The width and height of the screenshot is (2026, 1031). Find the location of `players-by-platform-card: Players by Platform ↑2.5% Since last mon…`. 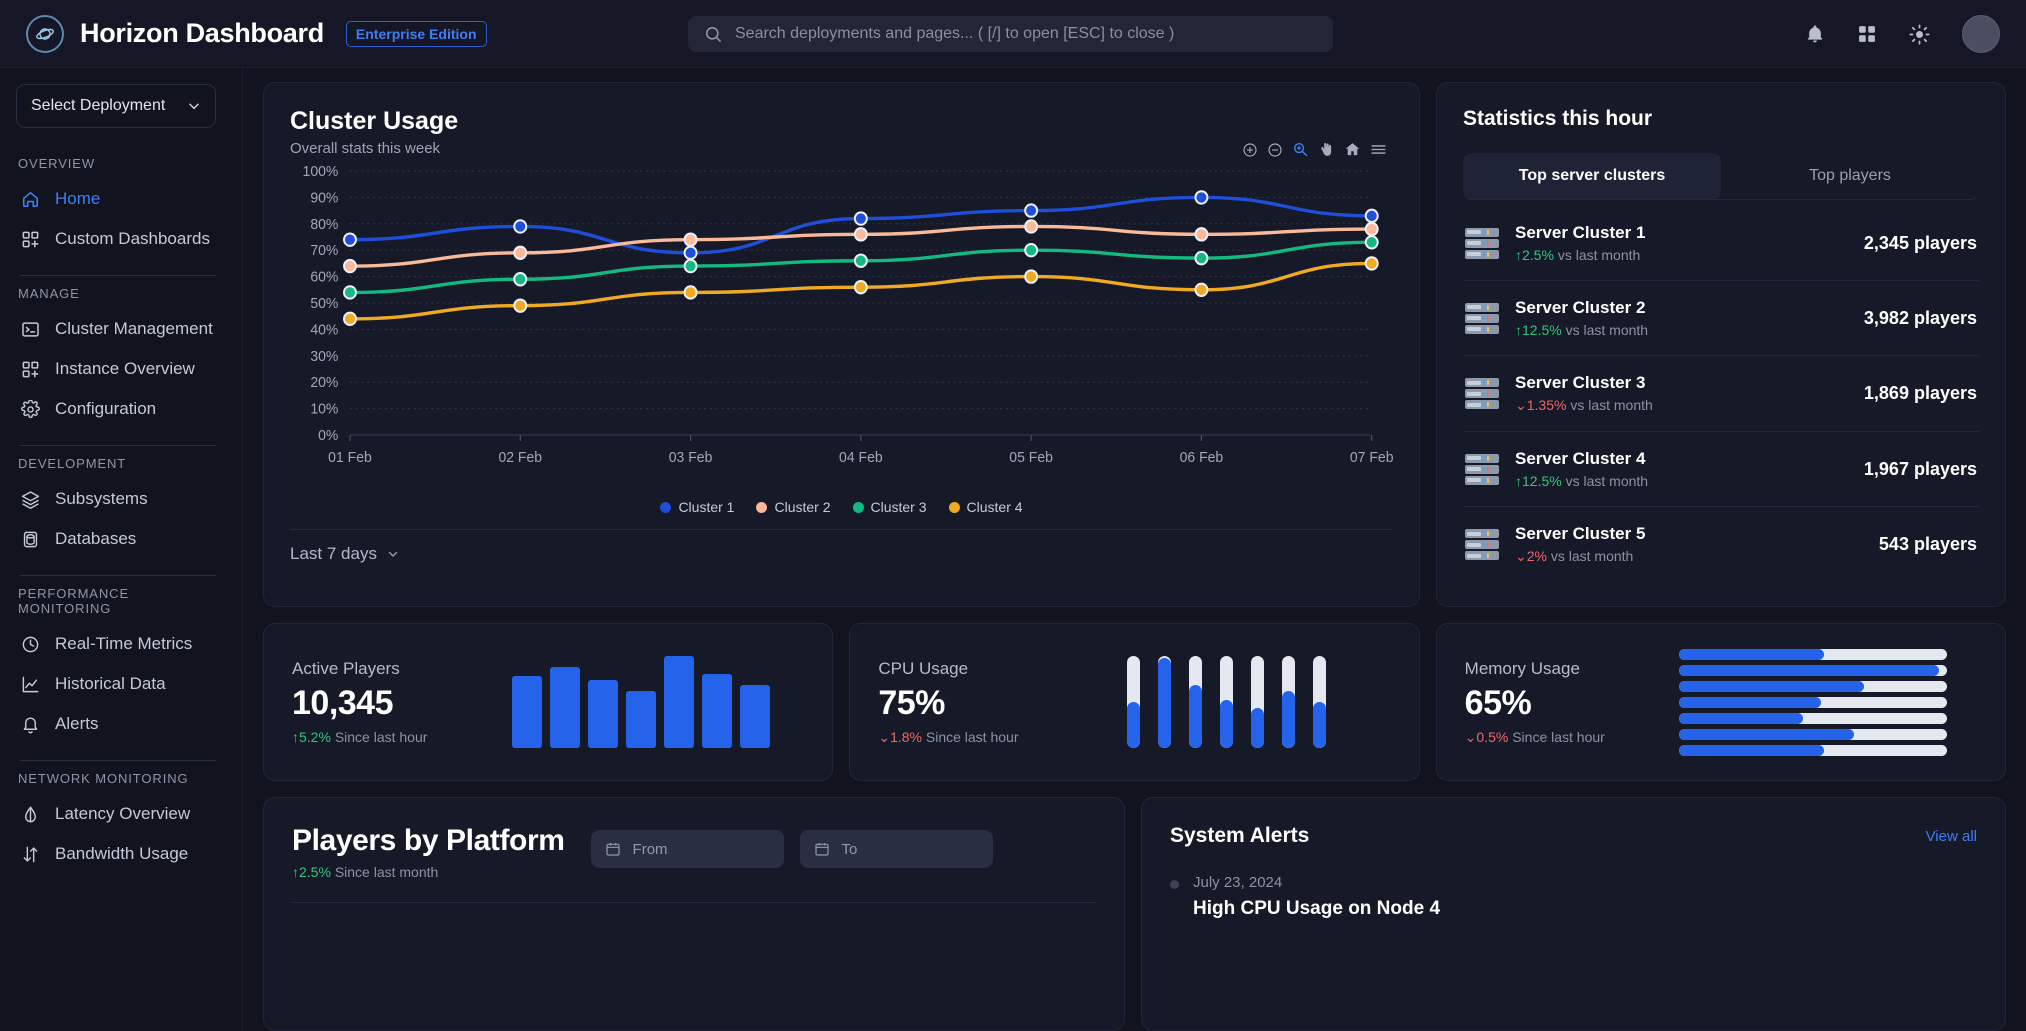

players-by-platform-card: Players by Platform ↑2.5% Since last mon… is located at coordinates (694, 914).